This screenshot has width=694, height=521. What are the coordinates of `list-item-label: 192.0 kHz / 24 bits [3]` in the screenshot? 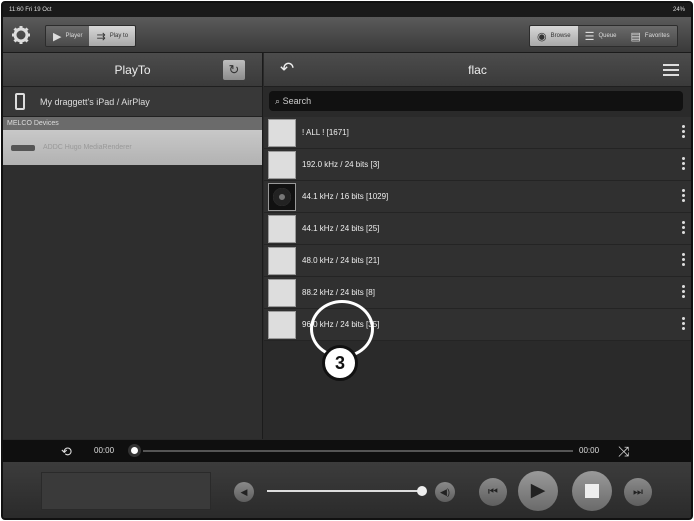 It's located at (341, 164).